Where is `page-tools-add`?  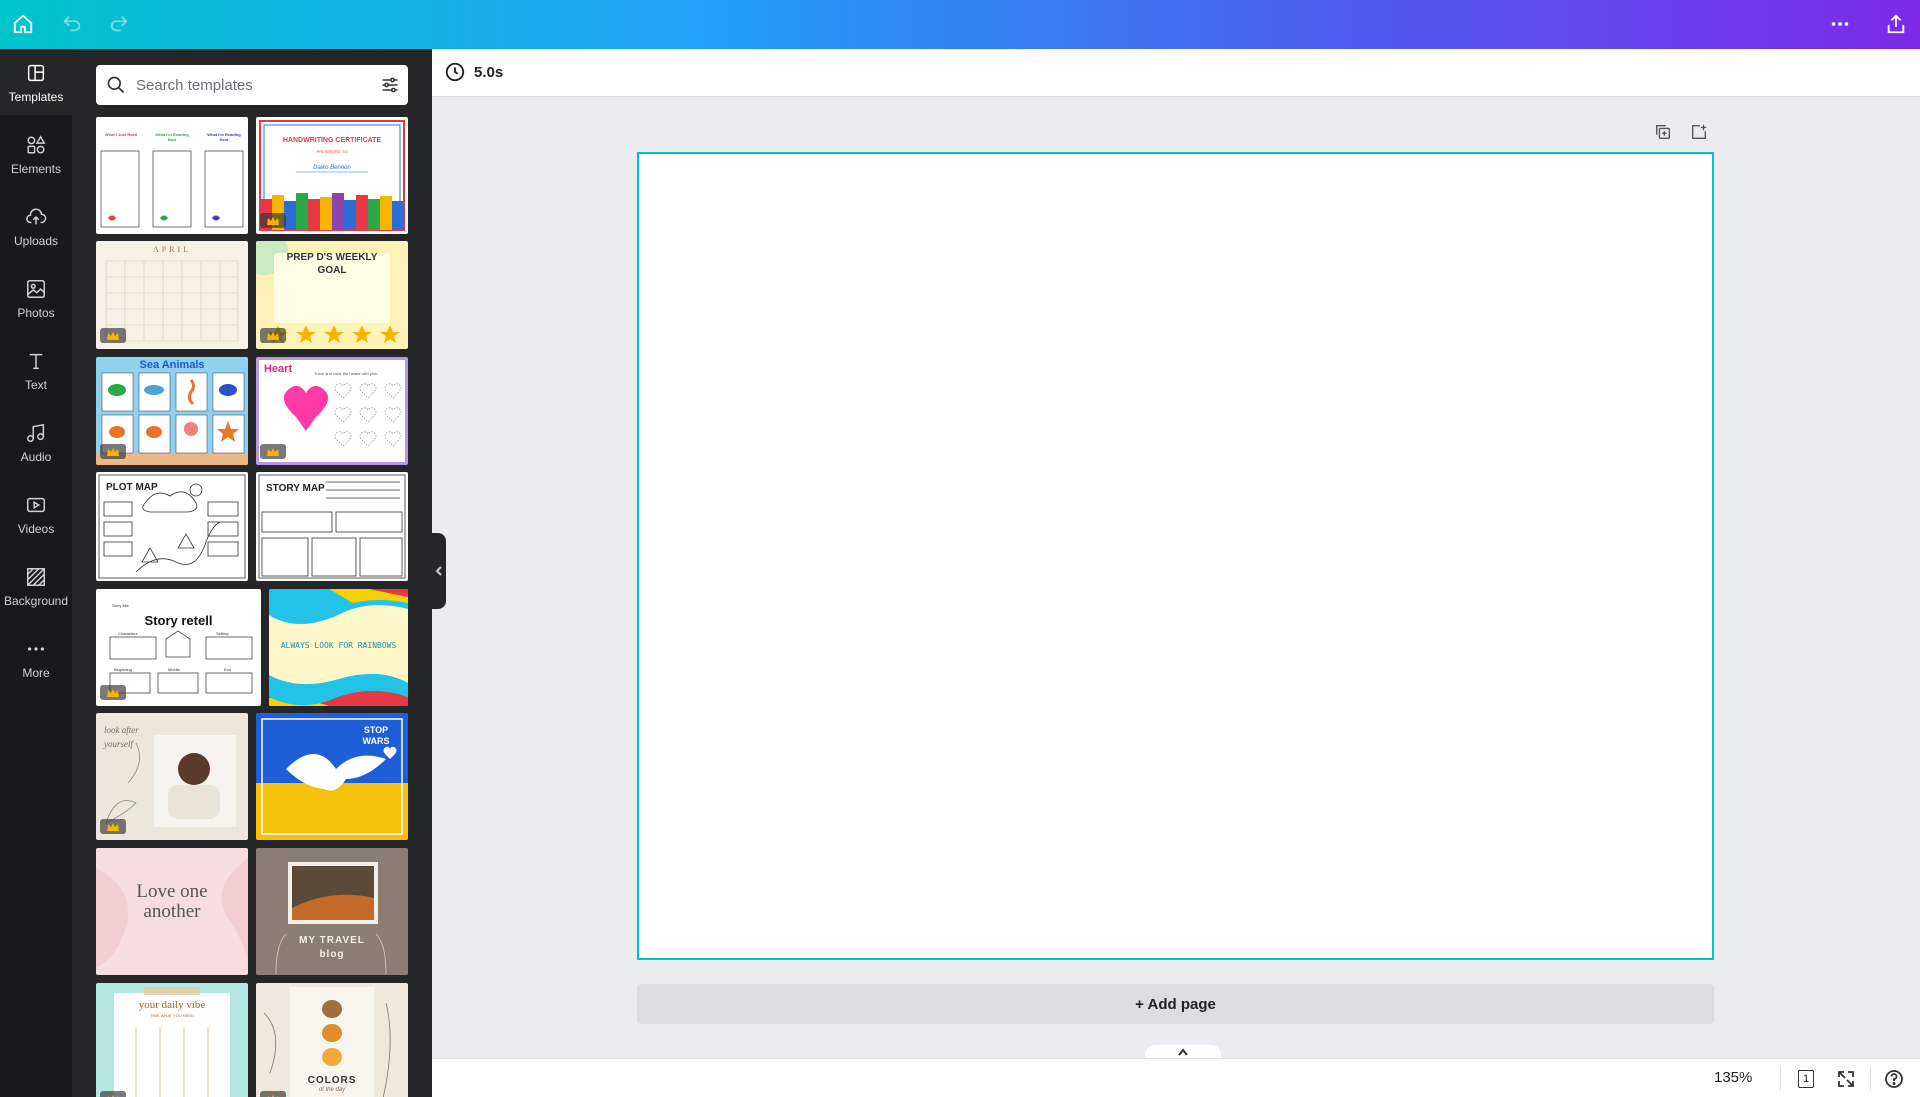
page-tools-add is located at coordinates (1700, 133).